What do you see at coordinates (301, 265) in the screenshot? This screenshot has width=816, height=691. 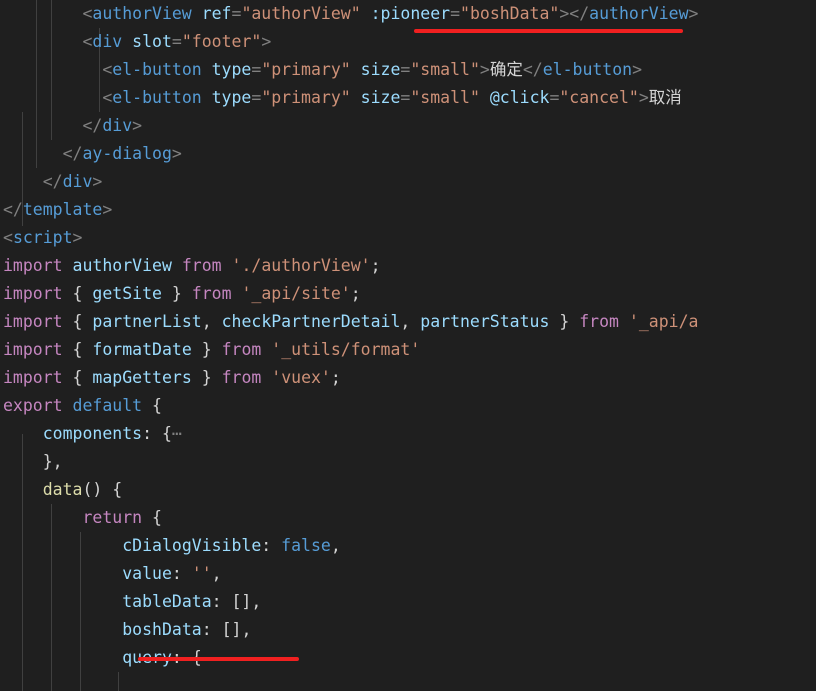 I see `code-token: './authorView'` at bounding box center [301, 265].